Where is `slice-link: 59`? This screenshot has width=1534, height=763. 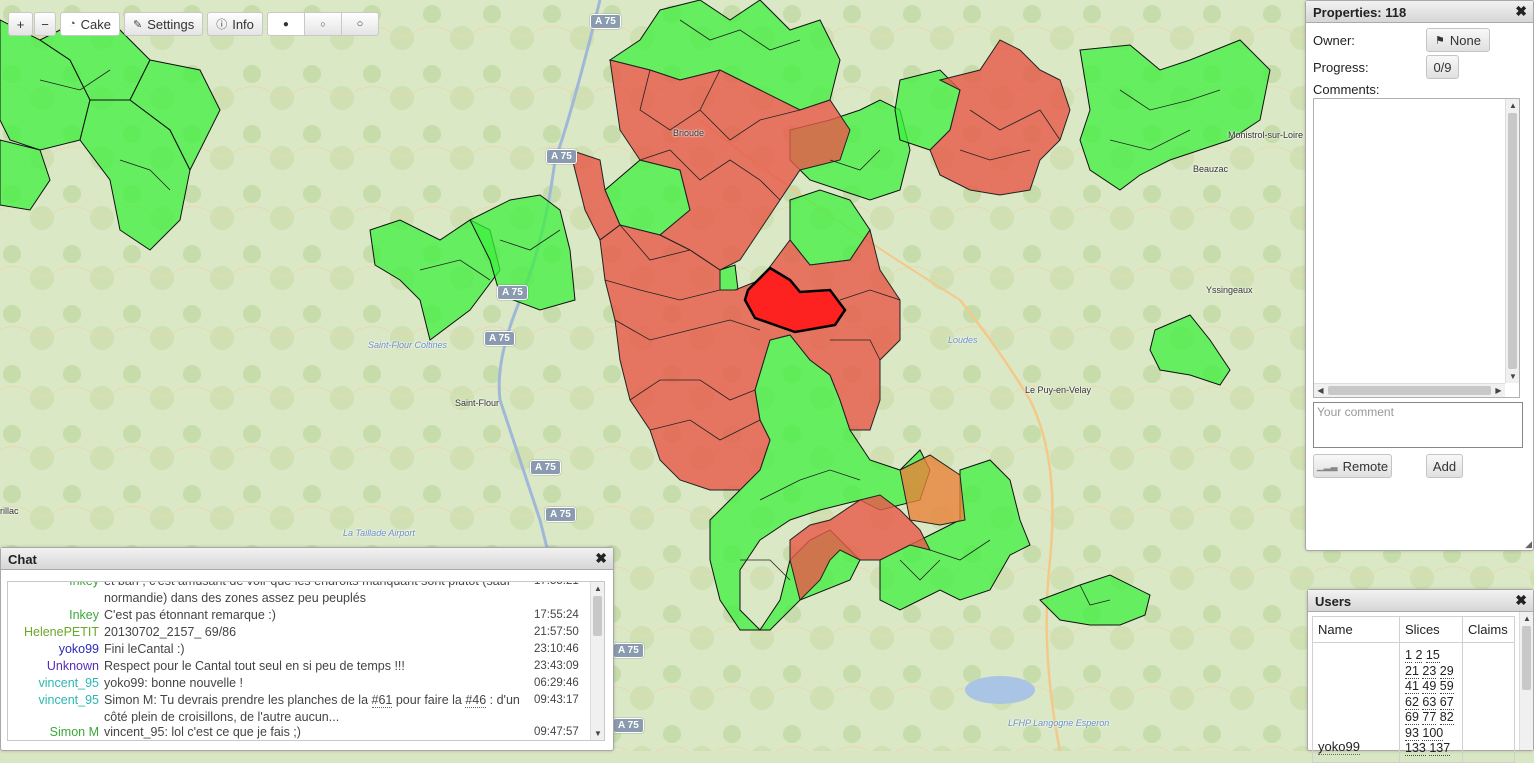
slice-link: 59 is located at coordinates (1446, 686).